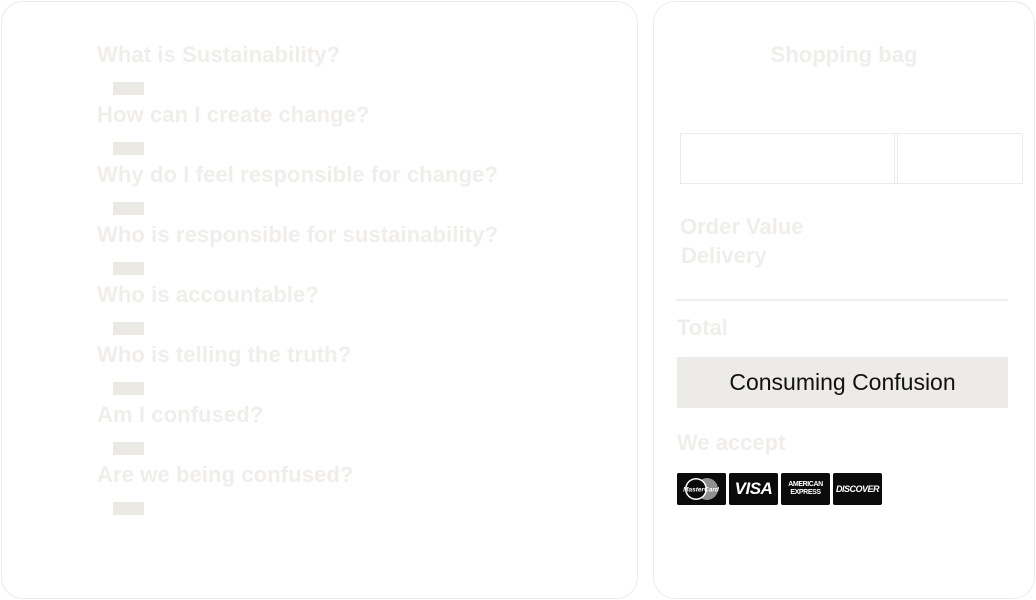 Image resolution: width=1036 pixels, height=600 pixels. Describe the element at coordinates (731, 442) in the screenshot. I see `we-accept-label: We accept` at that location.